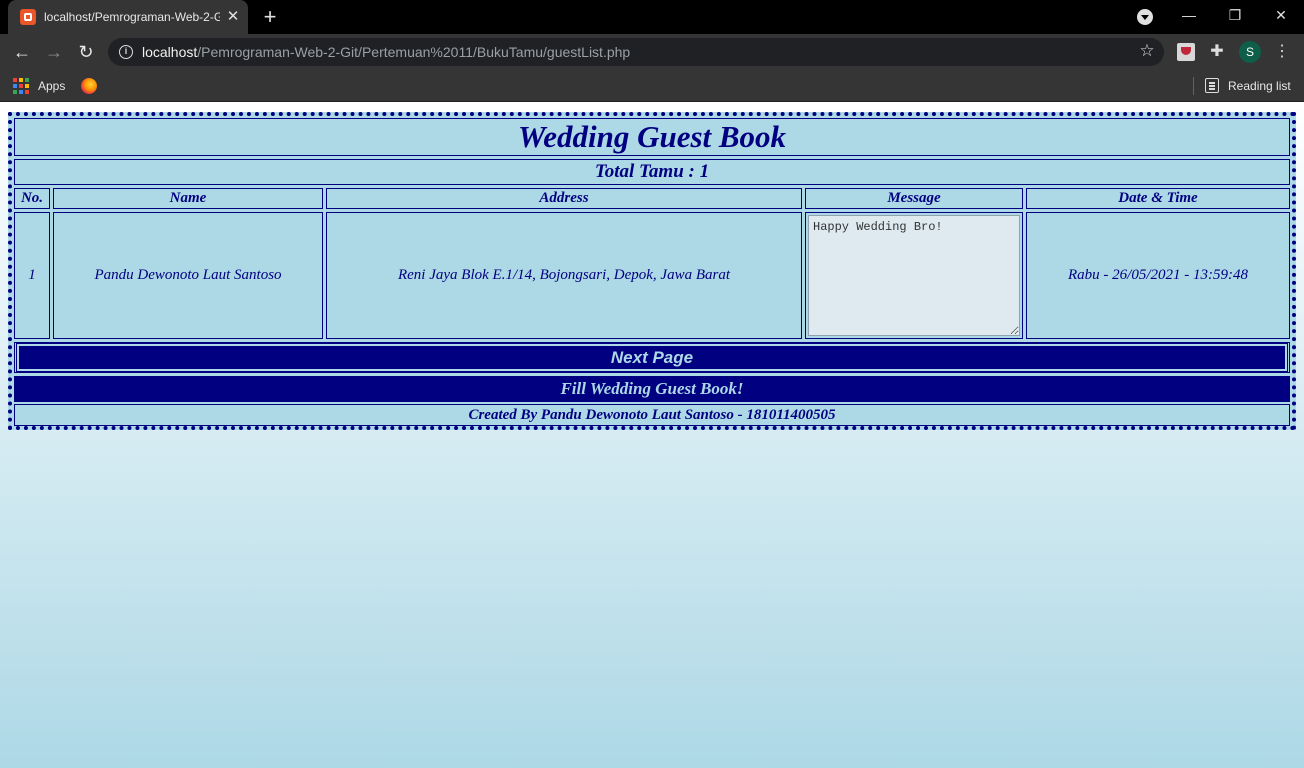 This screenshot has width=1304, height=768. What do you see at coordinates (1217, 52) in the screenshot?
I see `extensions-puzzle-icon: ✚` at bounding box center [1217, 52].